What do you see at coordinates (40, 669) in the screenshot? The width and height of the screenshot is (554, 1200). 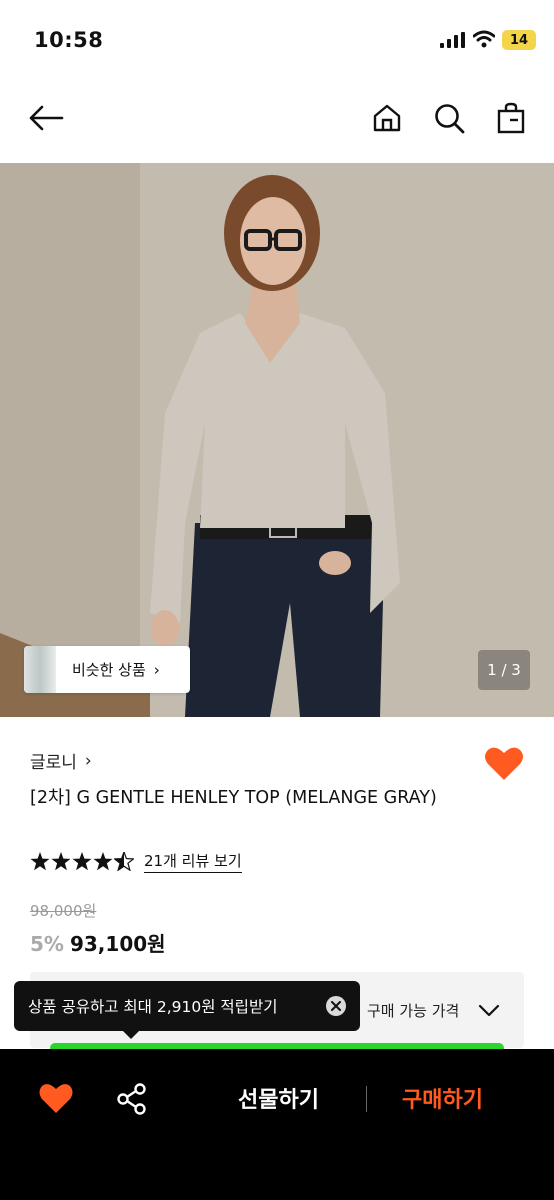 I see `similar-product-thumbnail` at bounding box center [40, 669].